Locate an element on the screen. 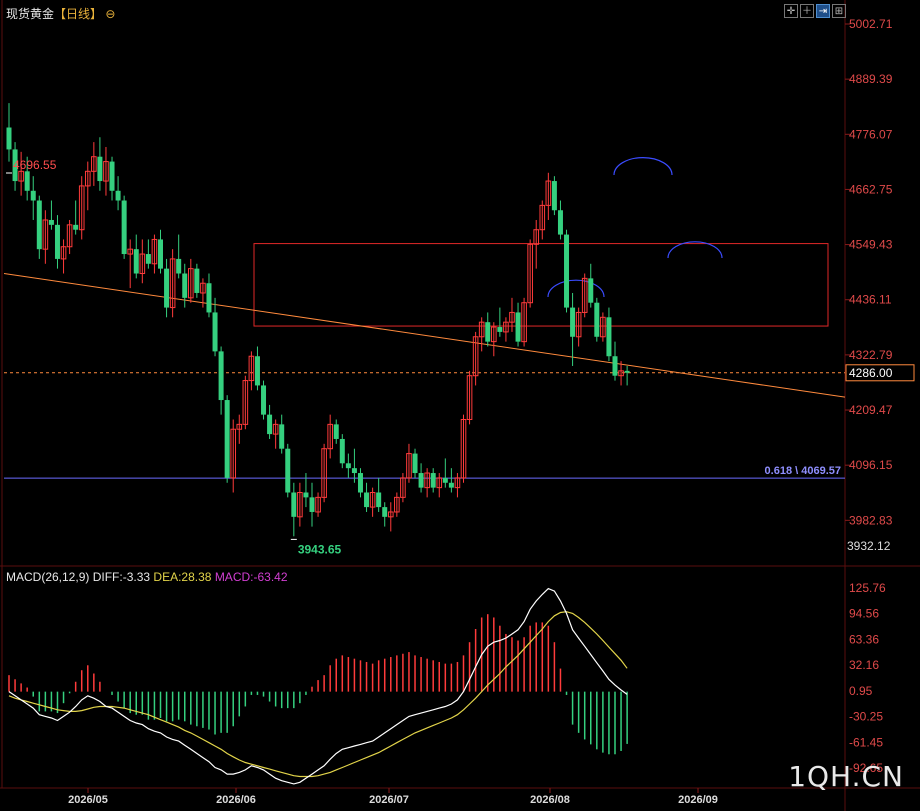 The image size is (920, 811). macd-tick-label: -61.45 is located at coordinates (866, 742).